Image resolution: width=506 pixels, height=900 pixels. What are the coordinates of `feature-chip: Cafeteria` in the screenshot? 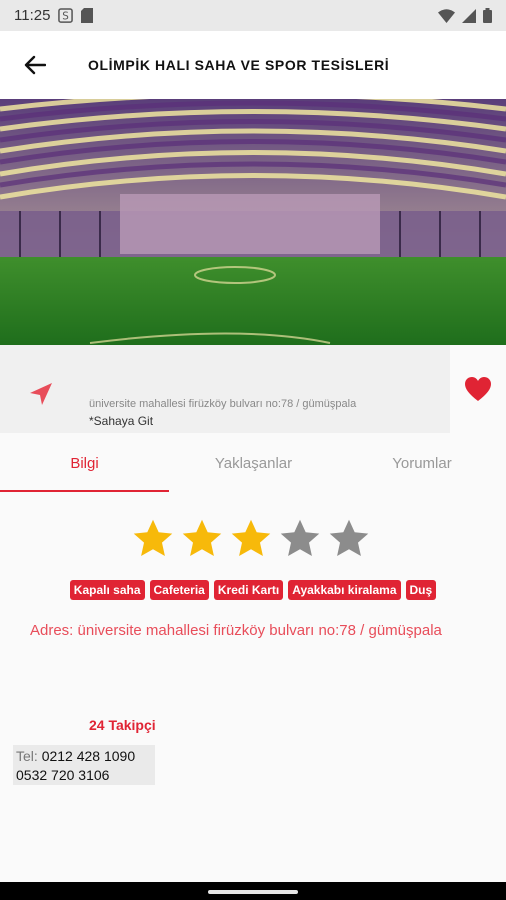 It's located at (179, 590).